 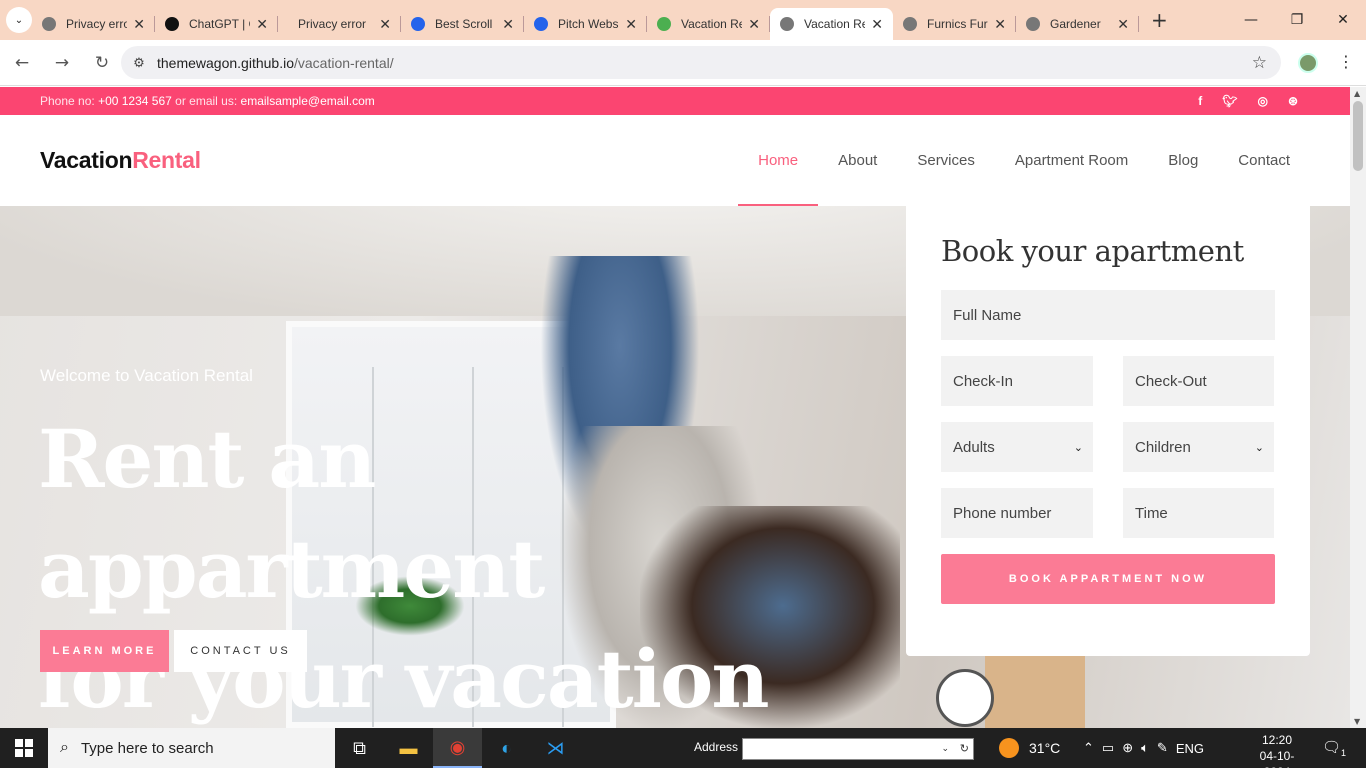 What do you see at coordinates (716, 747) in the screenshot?
I see `address-toolbar-label: Address` at bounding box center [716, 747].